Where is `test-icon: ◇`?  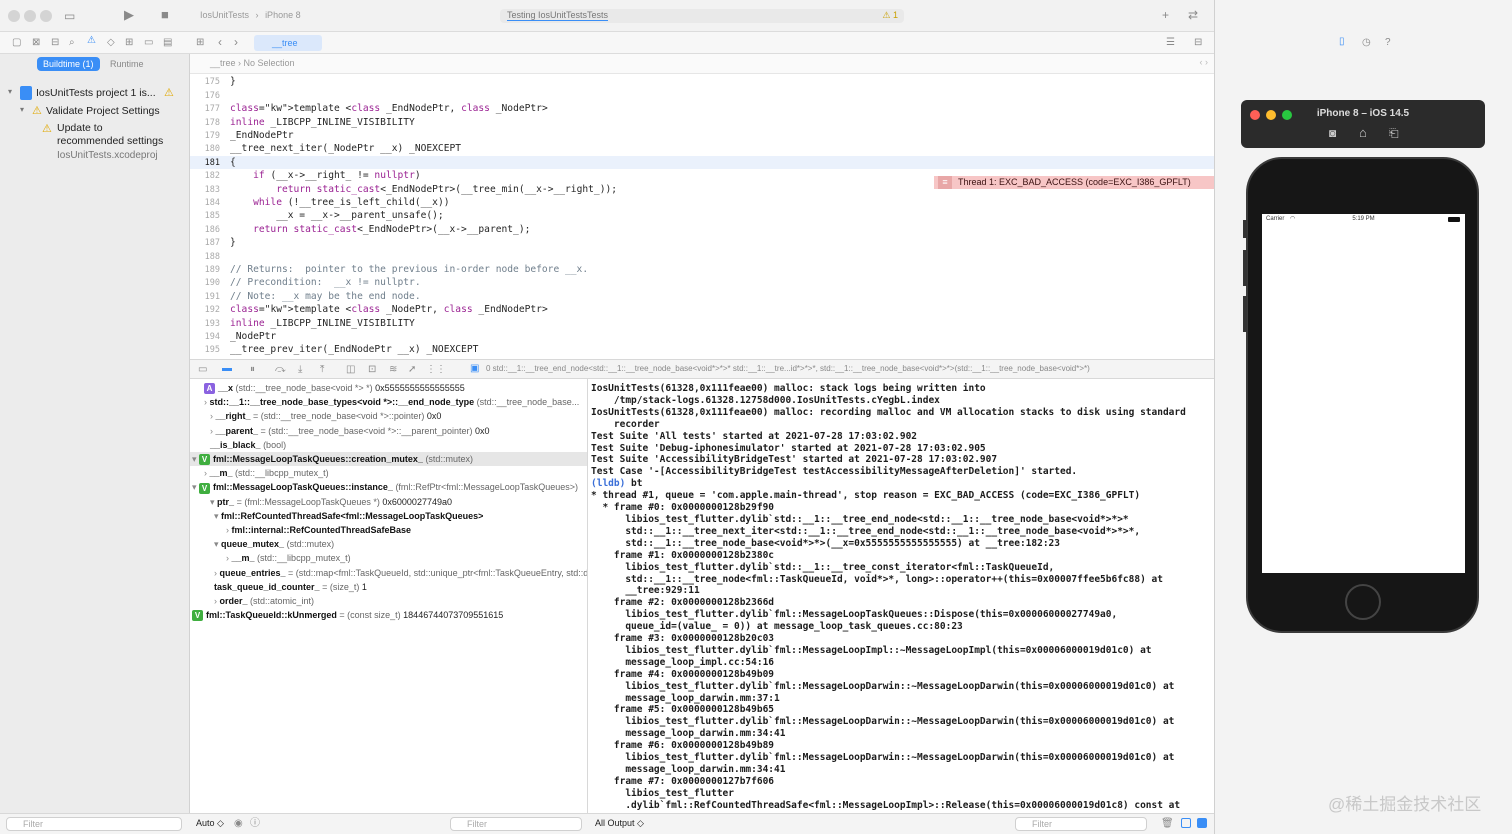 test-icon: ◇ is located at coordinates (111, 43).